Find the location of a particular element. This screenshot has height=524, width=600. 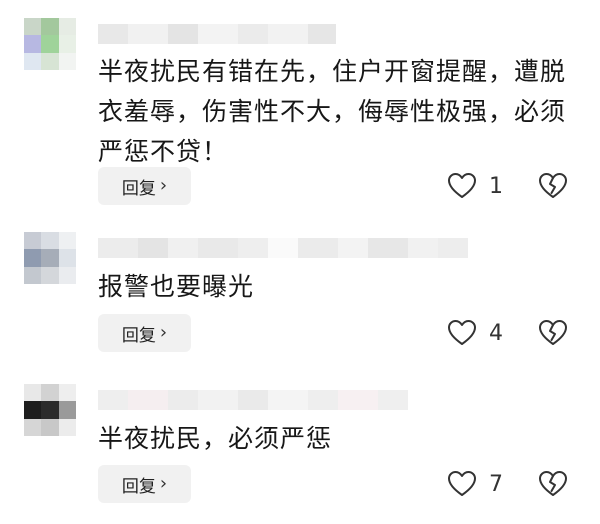

like-count: 4 is located at coordinates (496, 333).